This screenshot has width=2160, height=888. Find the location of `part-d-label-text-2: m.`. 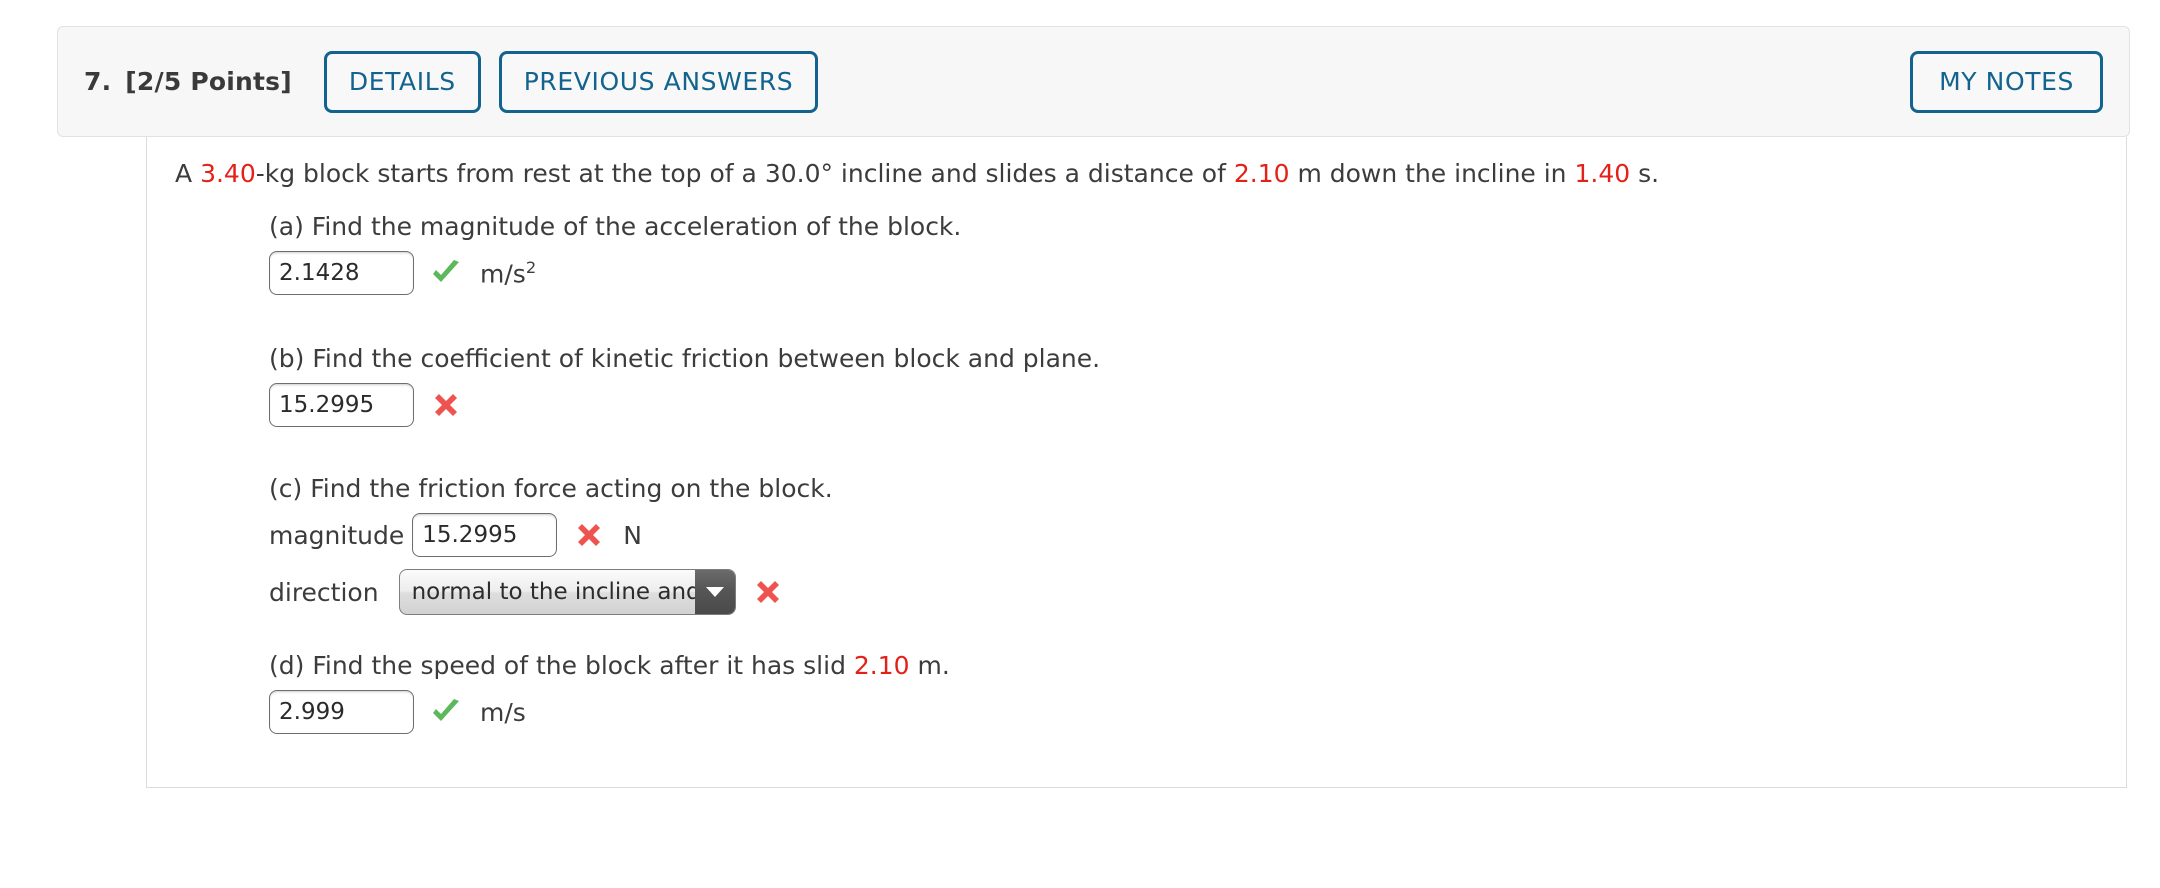

part-d-label-text-2: m. is located at coordinates (929, 665).